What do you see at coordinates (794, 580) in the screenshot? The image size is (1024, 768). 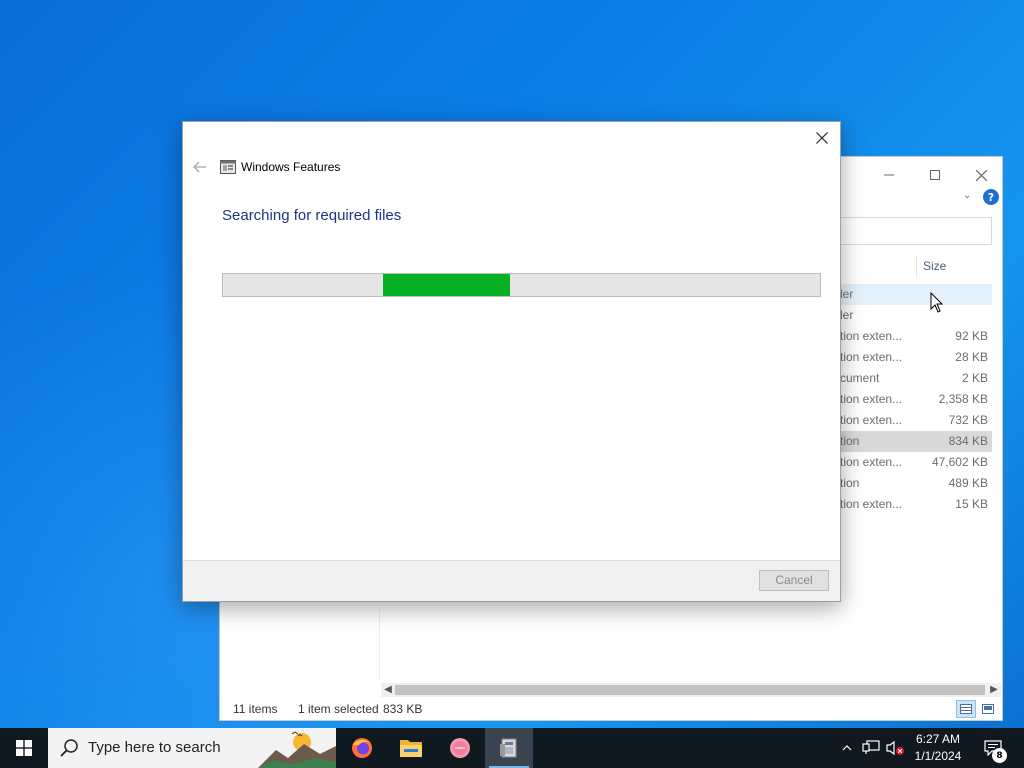 I see `cancel-button: Cancel` at bounding box center [794, 580].